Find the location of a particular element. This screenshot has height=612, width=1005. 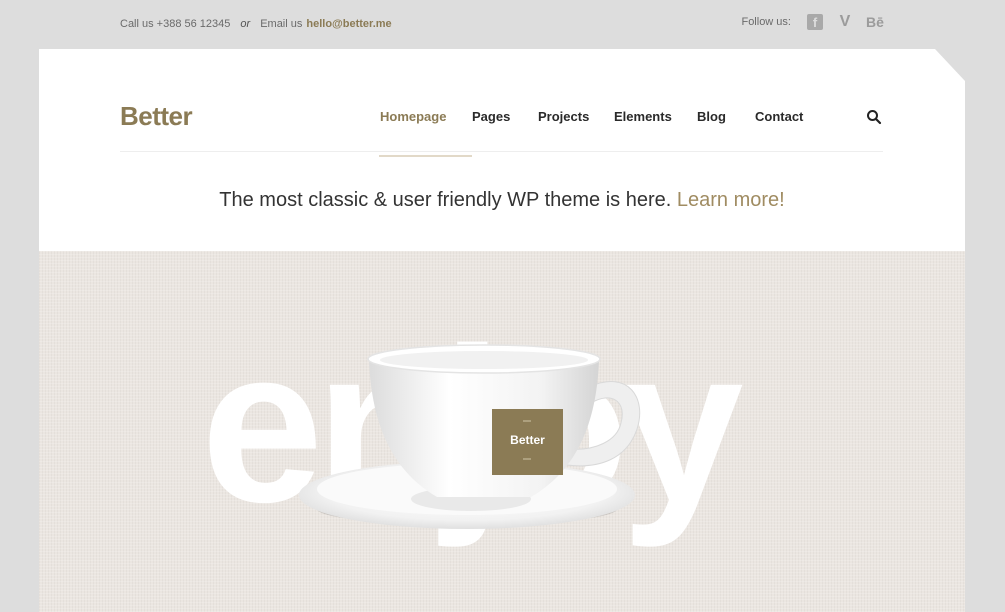

email-link: hello@better.me is located at coordinates (348, 24).